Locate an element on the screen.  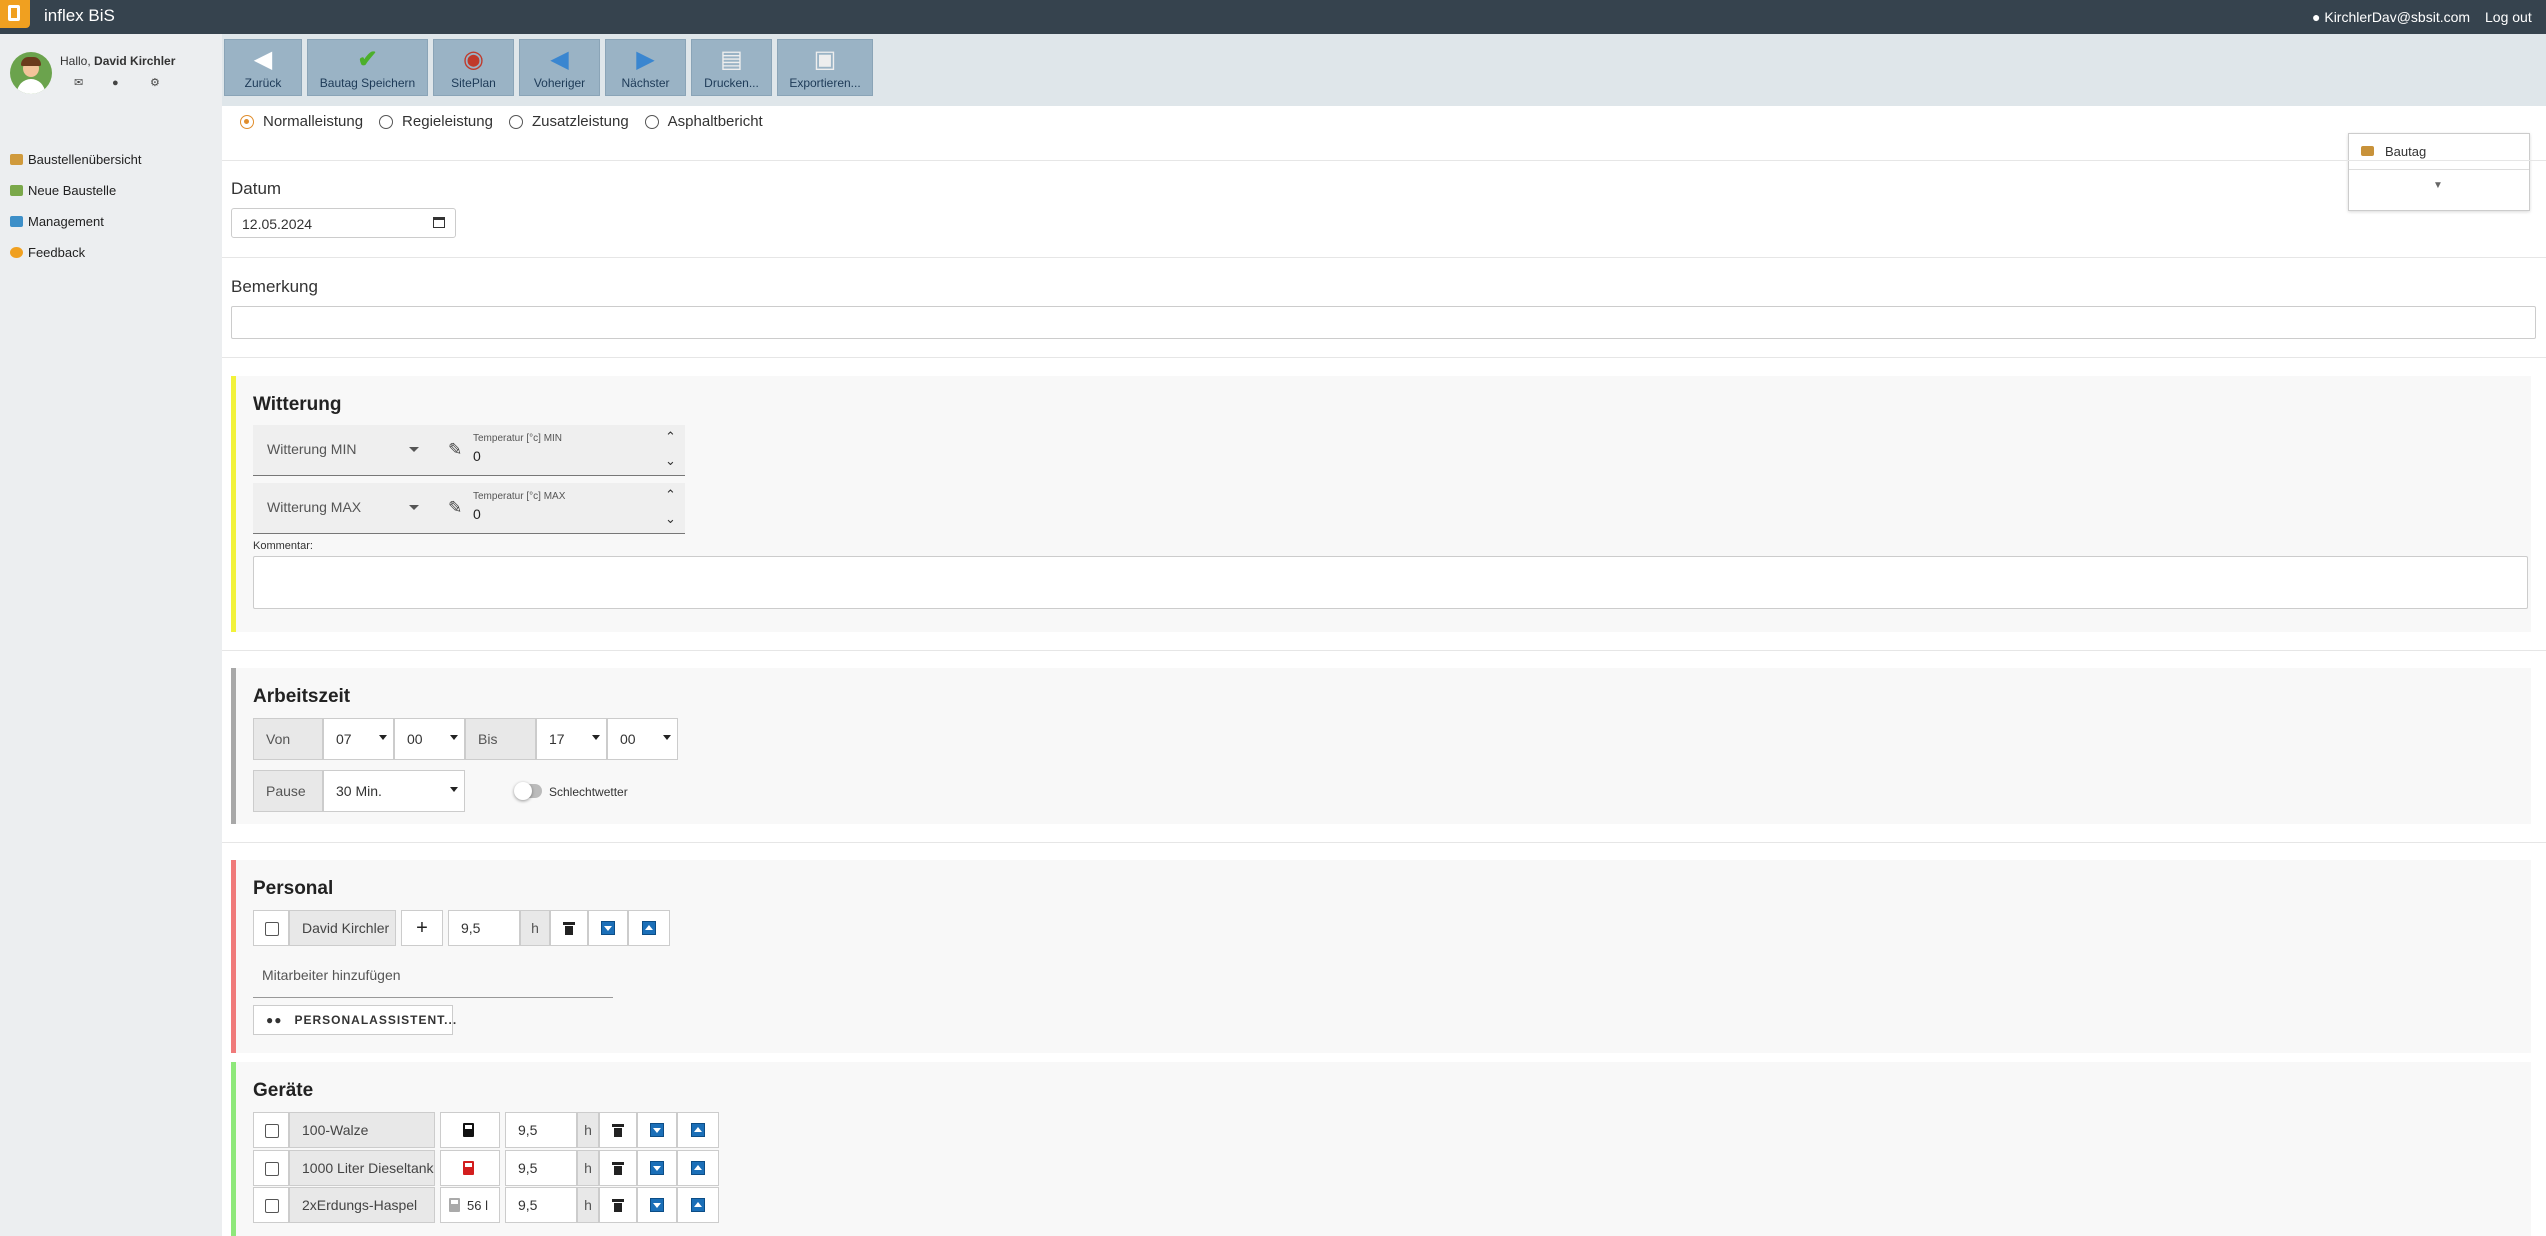
sidebar-item-management: Management is located at coordinates (75, 221).